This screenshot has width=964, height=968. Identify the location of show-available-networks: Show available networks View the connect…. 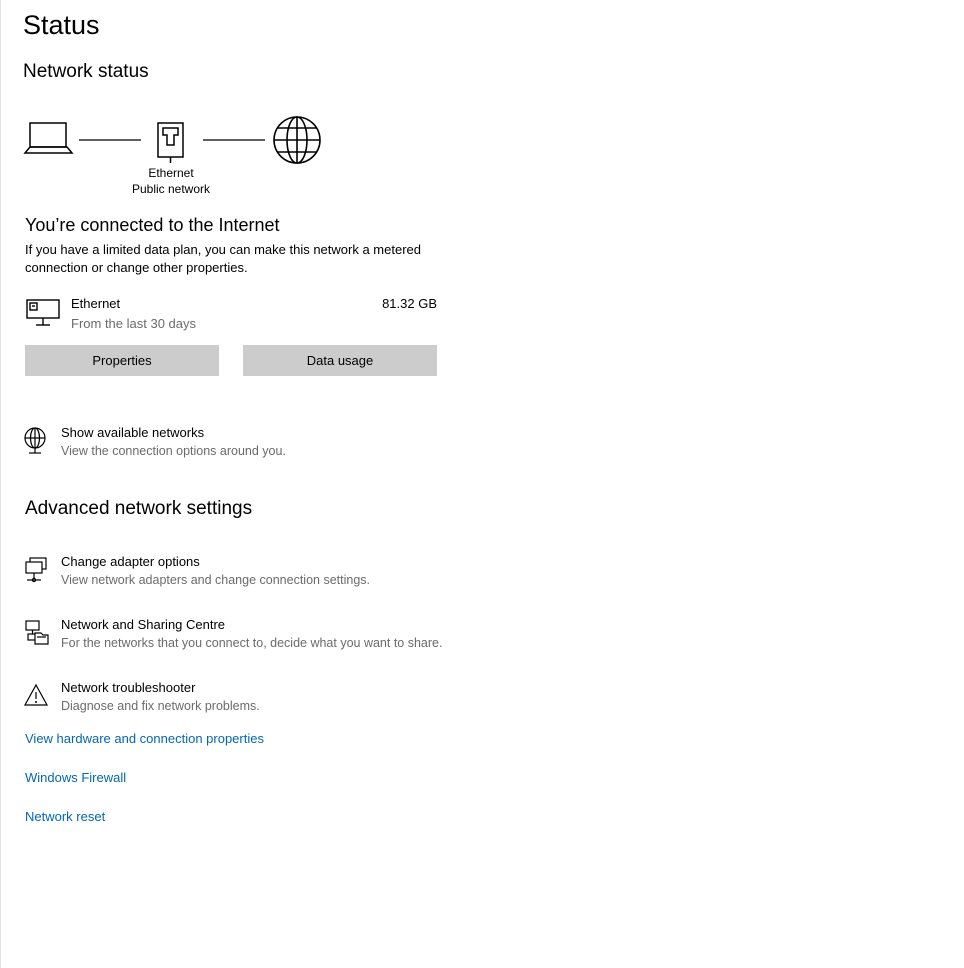
(263, 447).